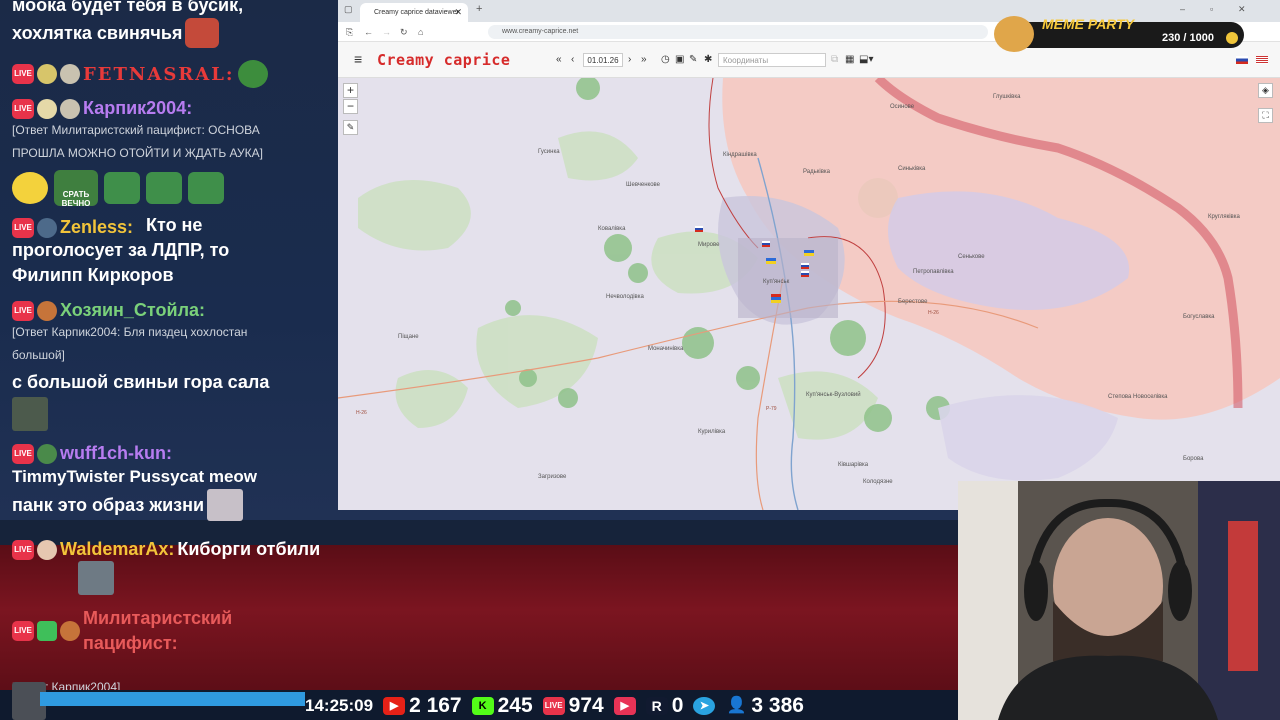 The width and height of the screenshot is (1280, 720). What do you see at coordinates (368, 32) in the screenshot?
I see `back-icon: ←` at bounding box center [368, 32].